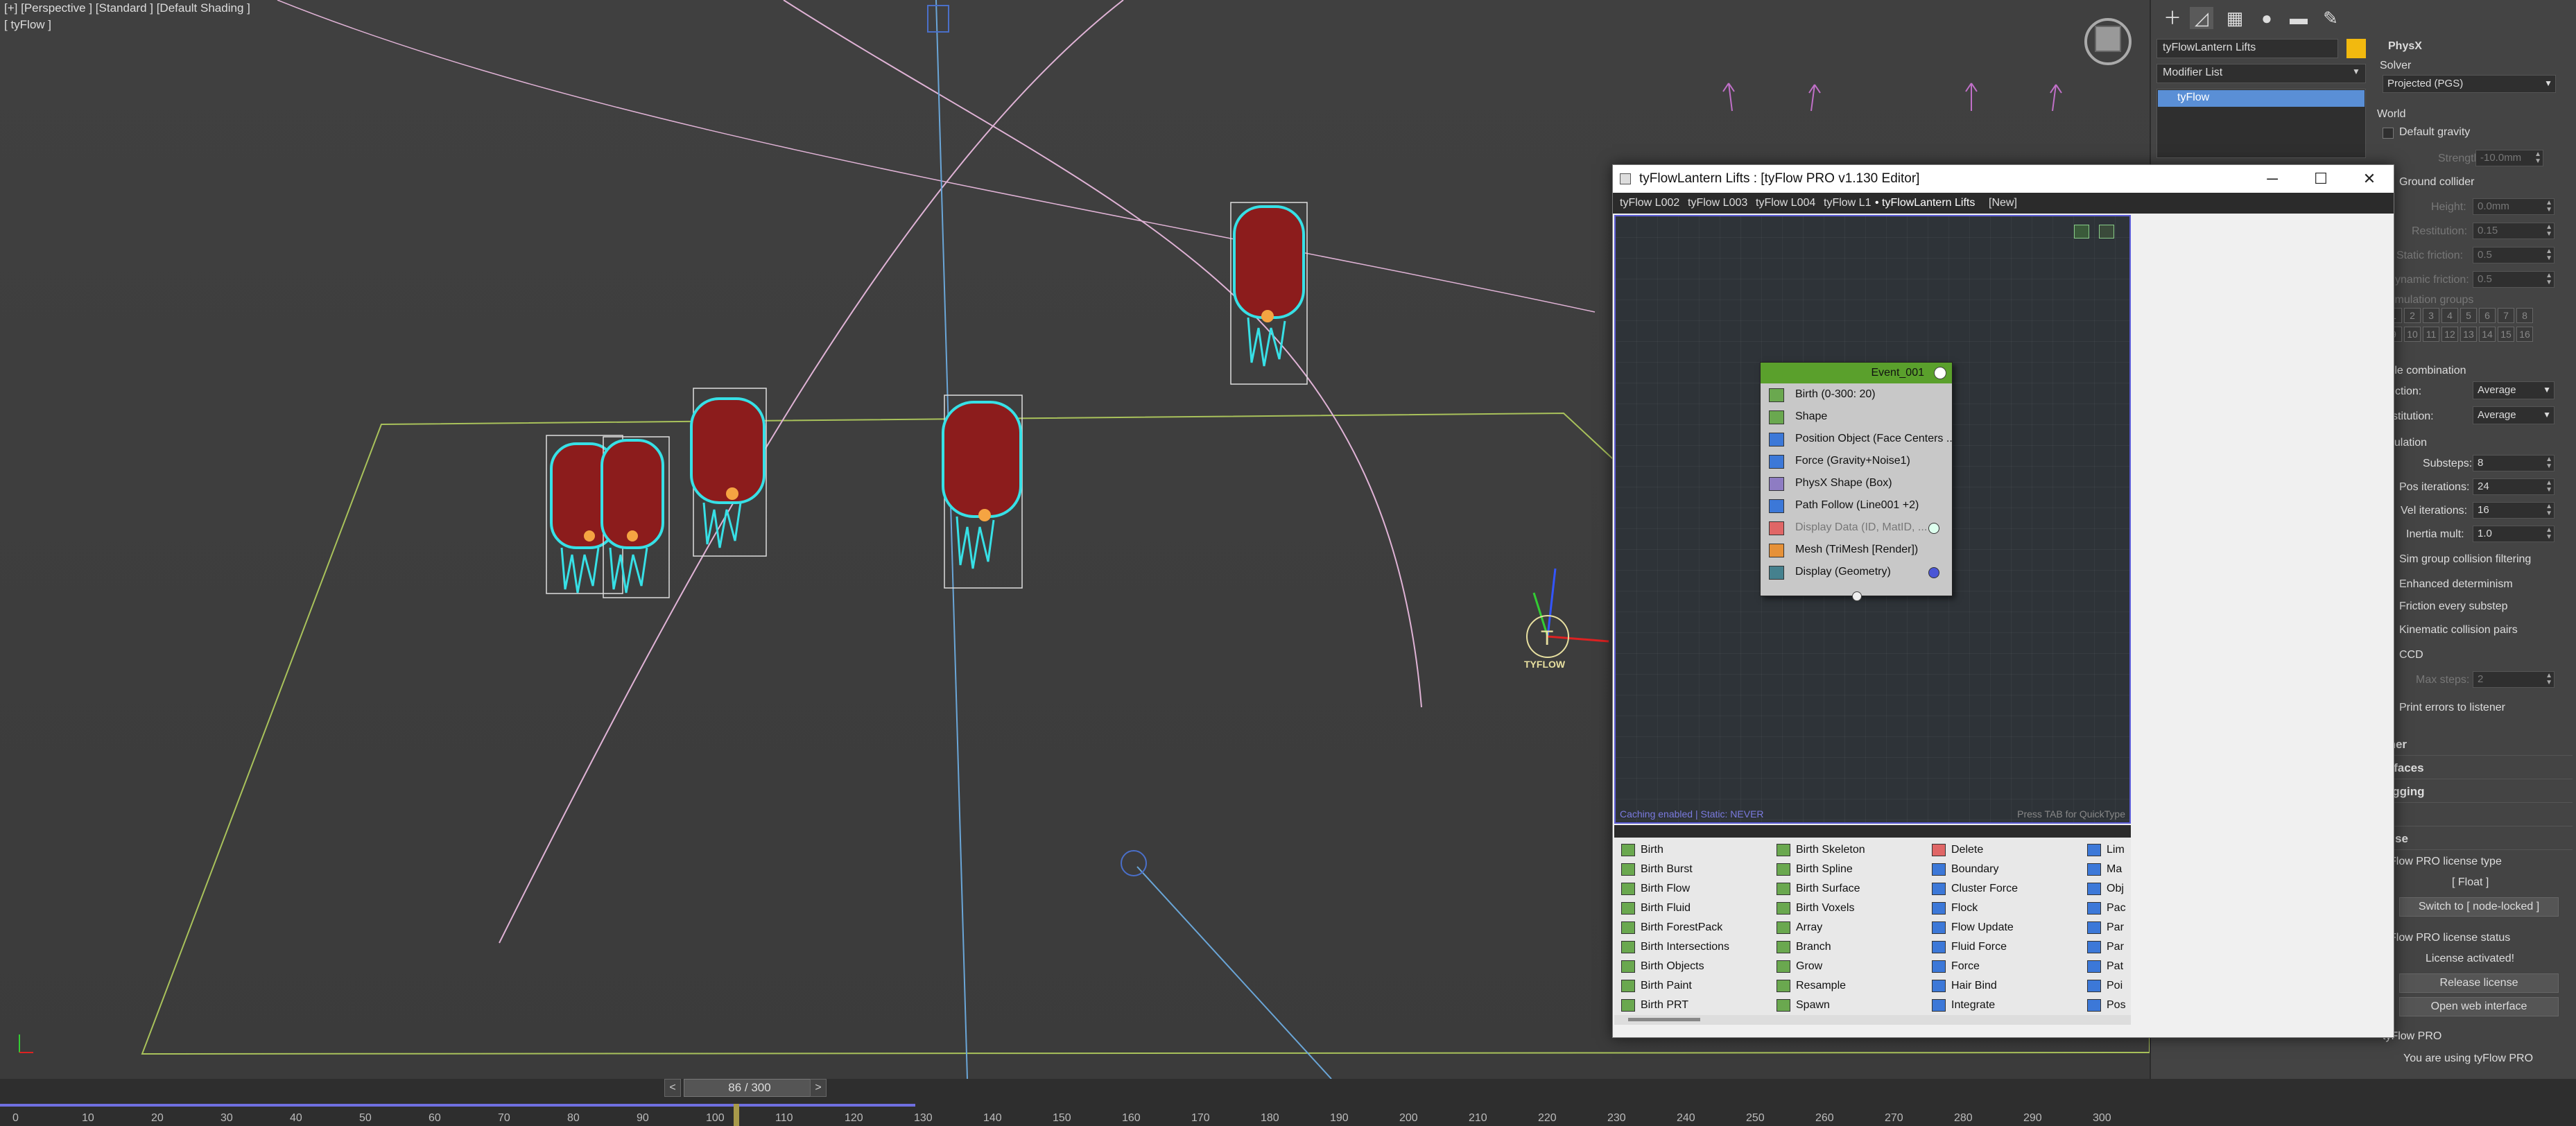 Image resolution: width=2576 pixels, height=1126 pixels. Describe the element at coordinates (2004, 1005) in the screenshot. I see `depot-operator-item: Integrate` at that location.